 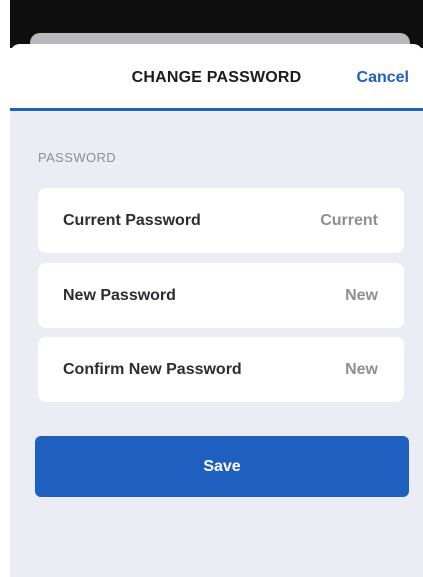 I want to click on new-password-row: New Password, so click(x=221, y=295).